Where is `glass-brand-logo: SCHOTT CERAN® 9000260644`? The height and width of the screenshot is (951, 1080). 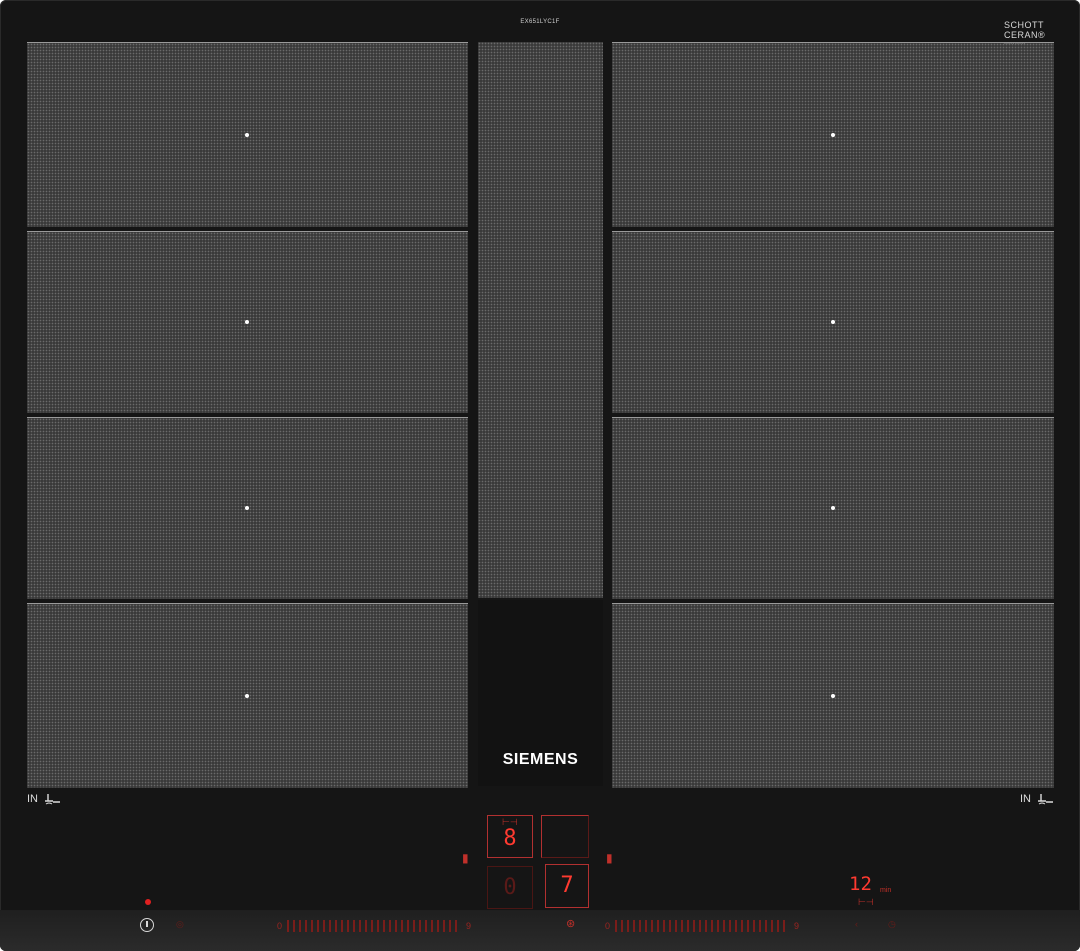
glass-brand-logo: SCHOTT CERAN® 9000260644 is located at coordinates (1032, 33).